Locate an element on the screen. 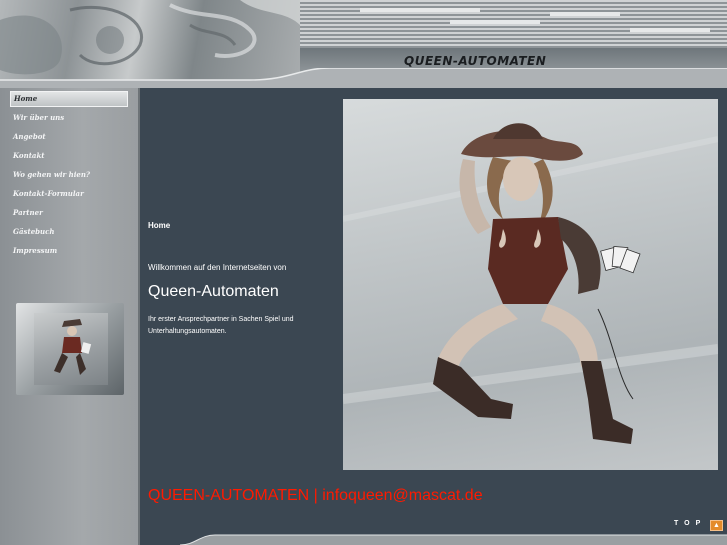  cowgirl-thumbnail is located at coordinates (71, 349).